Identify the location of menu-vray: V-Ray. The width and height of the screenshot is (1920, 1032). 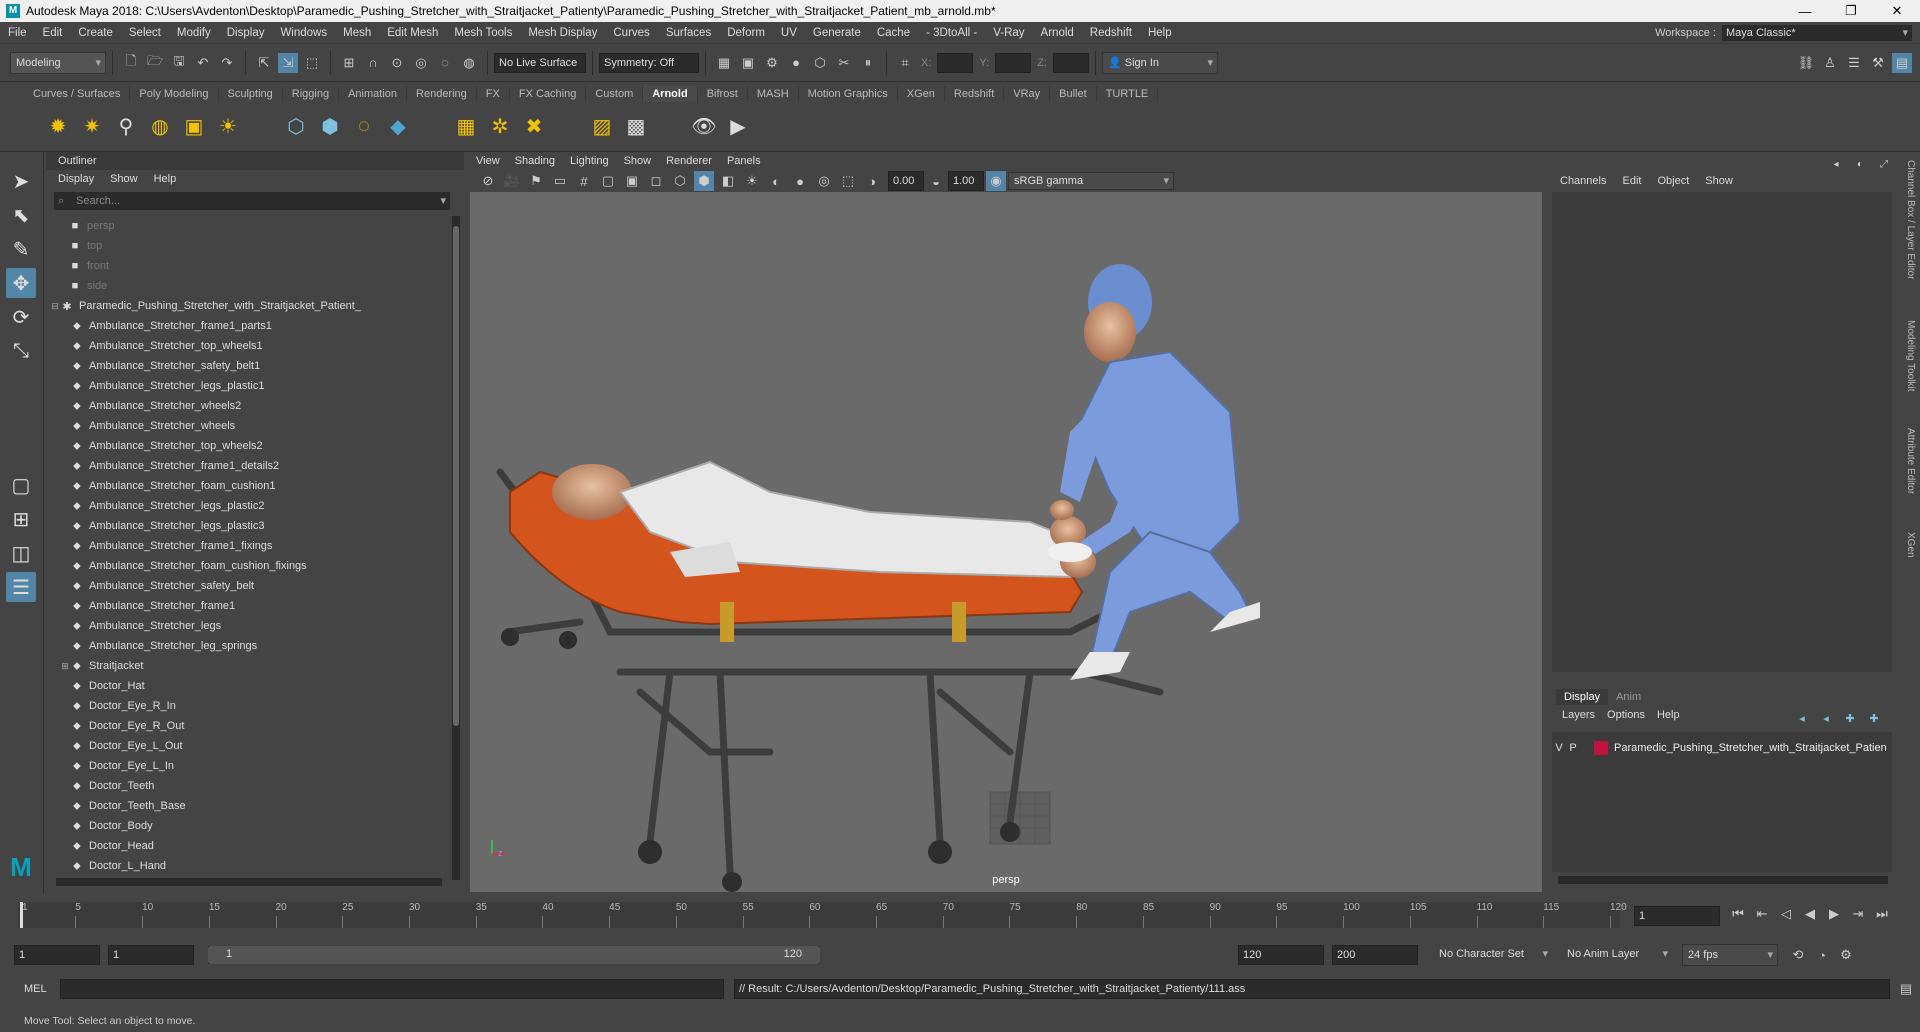
(1008, 33).